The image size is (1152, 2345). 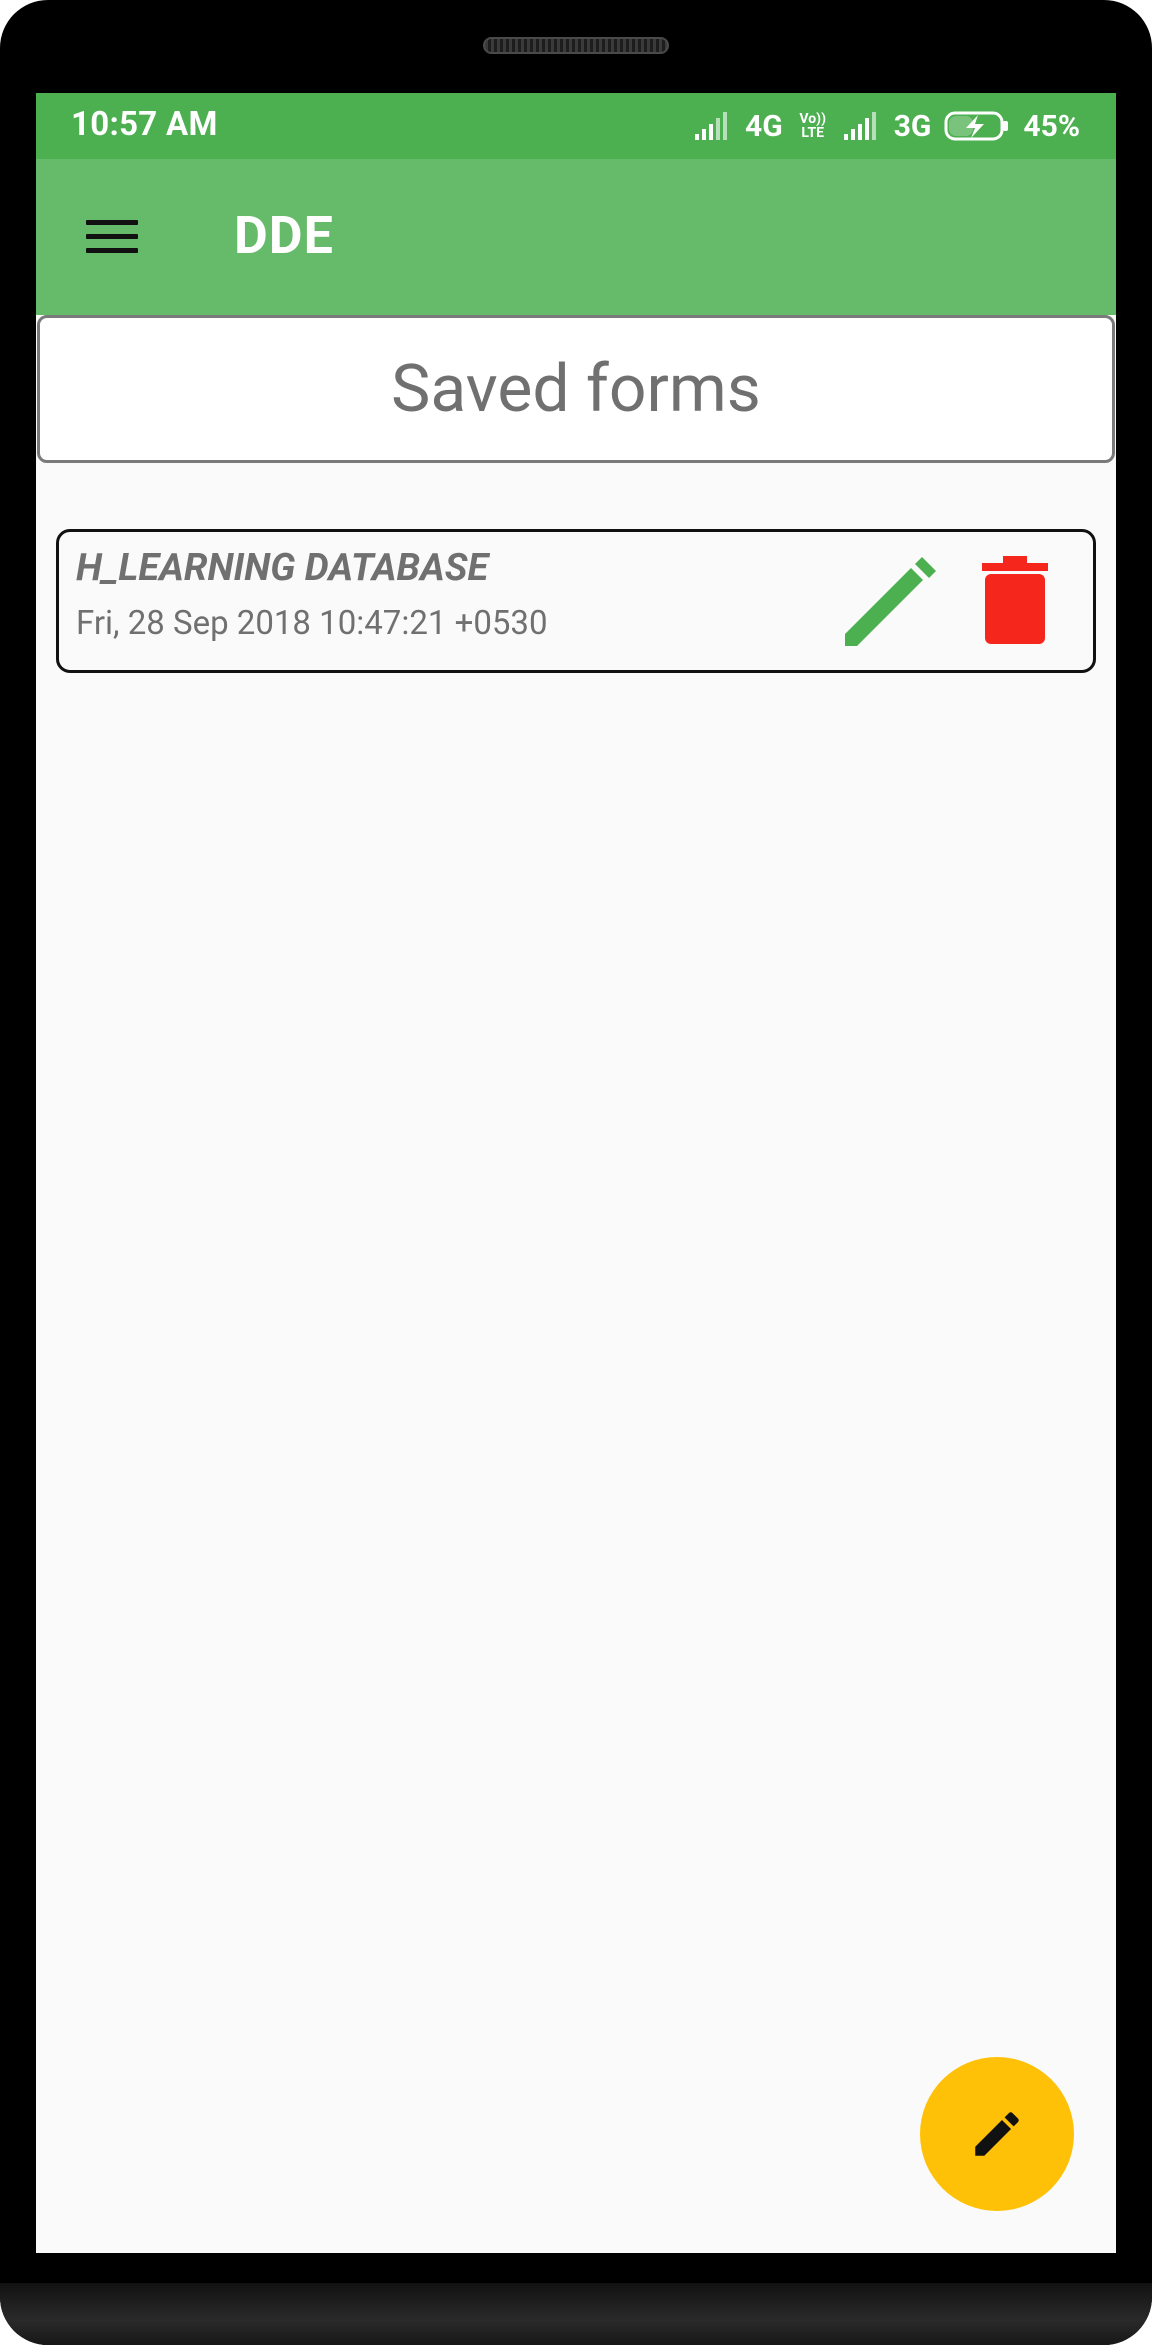 What do you see at coordinates (576, 237) in the screenshot?
I see `app-toolbar: DDE` at bounding box center [576, 237].